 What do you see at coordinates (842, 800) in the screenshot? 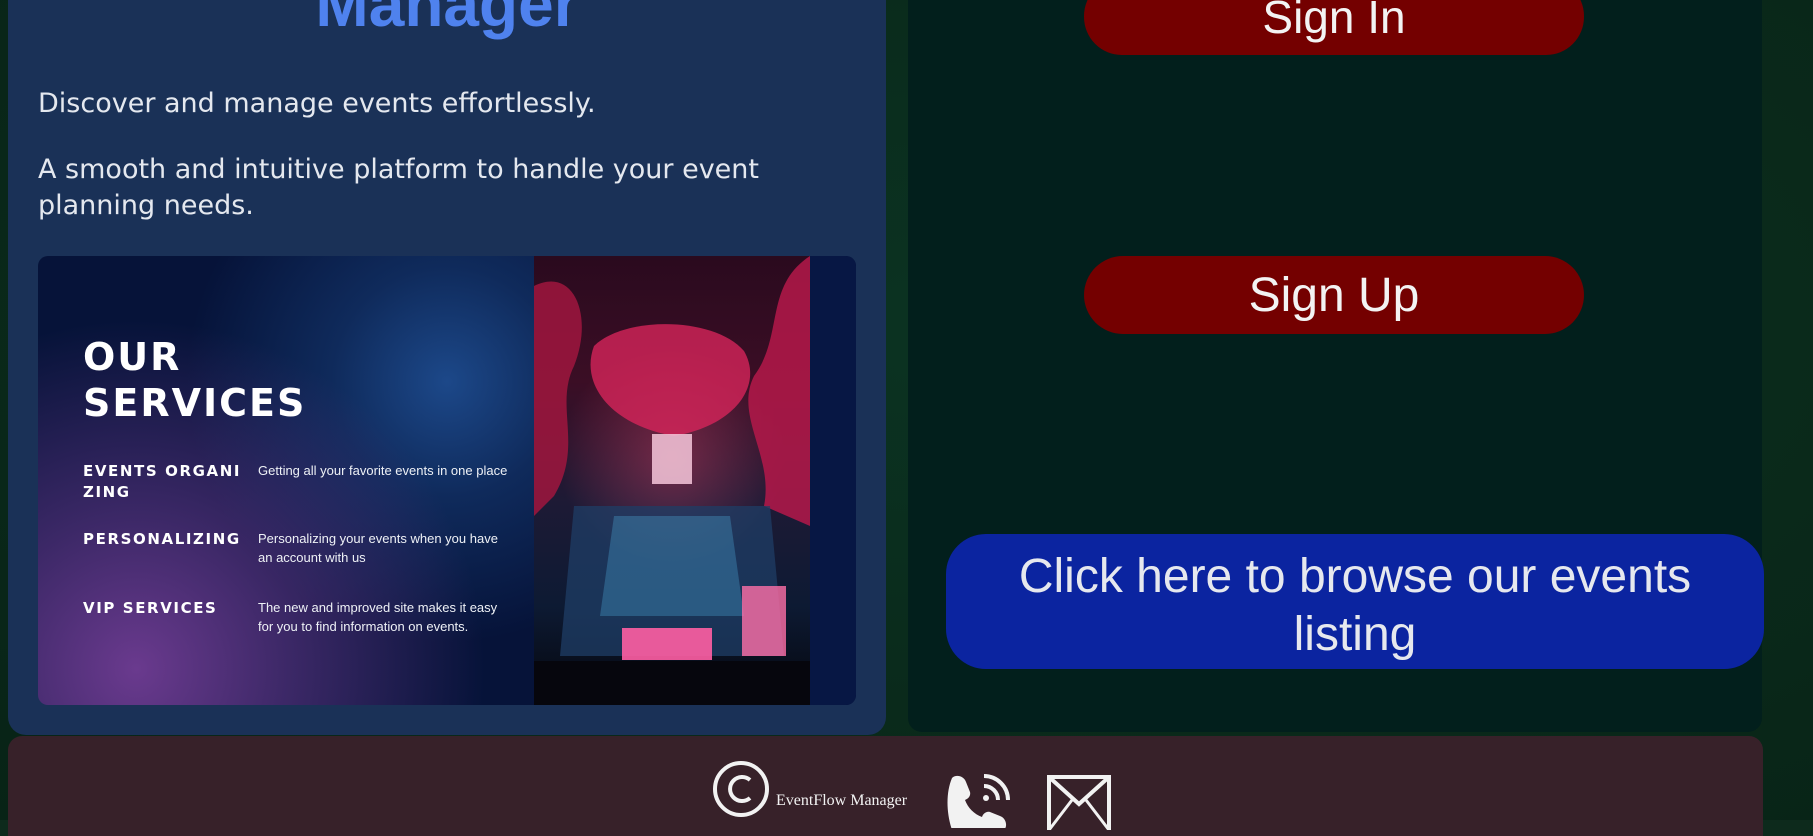
I see `footer-brand: EventFlow Manager` at bounding box center [842, 800].